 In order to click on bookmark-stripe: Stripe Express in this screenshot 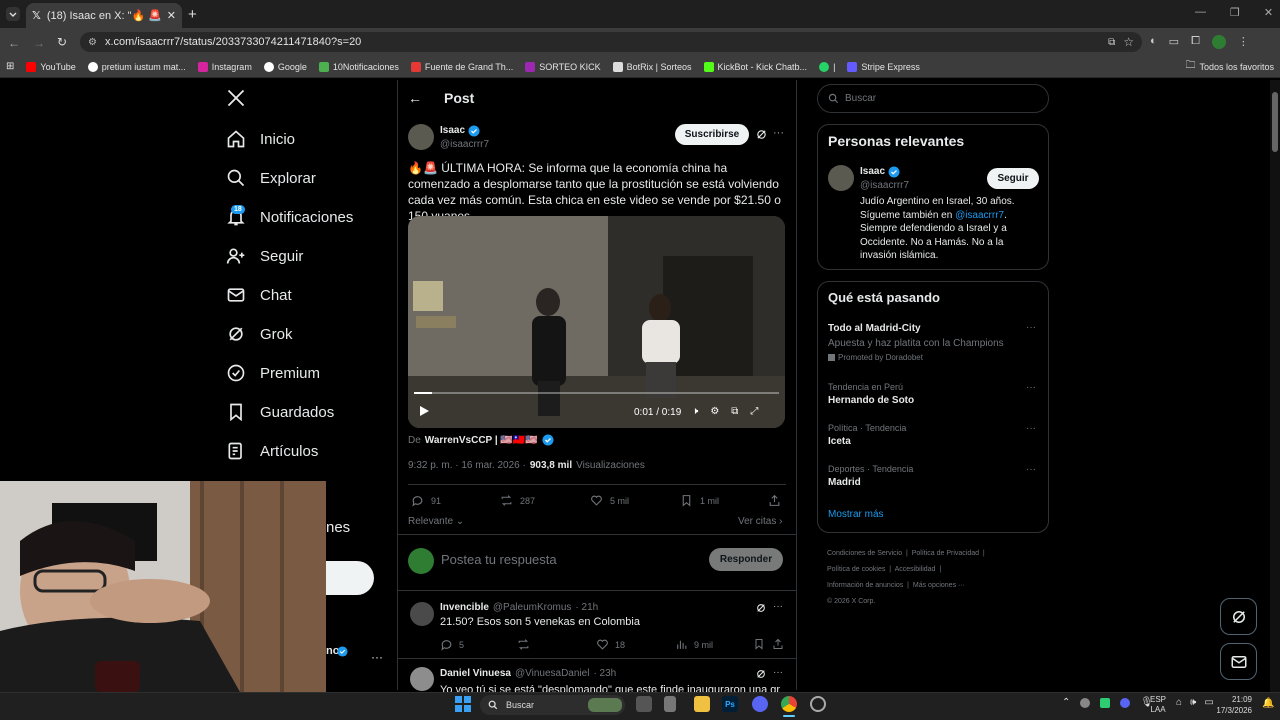, I will do `click(883, 66)`.